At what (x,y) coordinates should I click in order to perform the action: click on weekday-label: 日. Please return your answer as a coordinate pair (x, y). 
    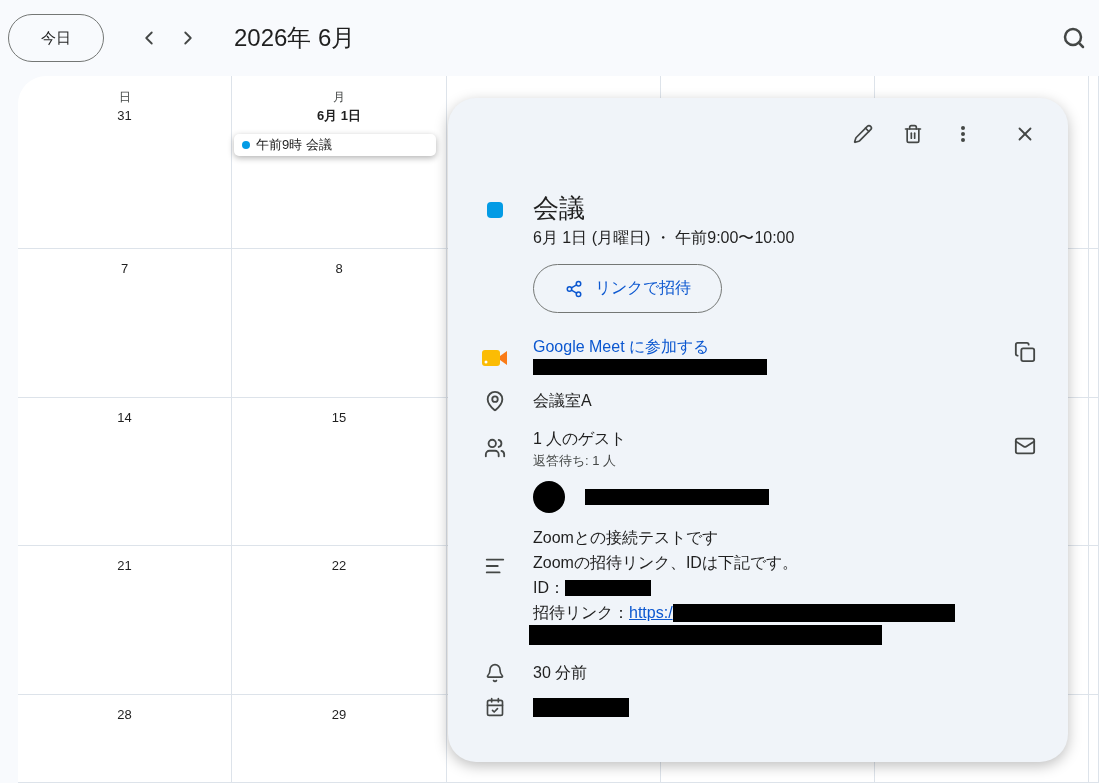
    Looking at the image, I should click on (124, 97).